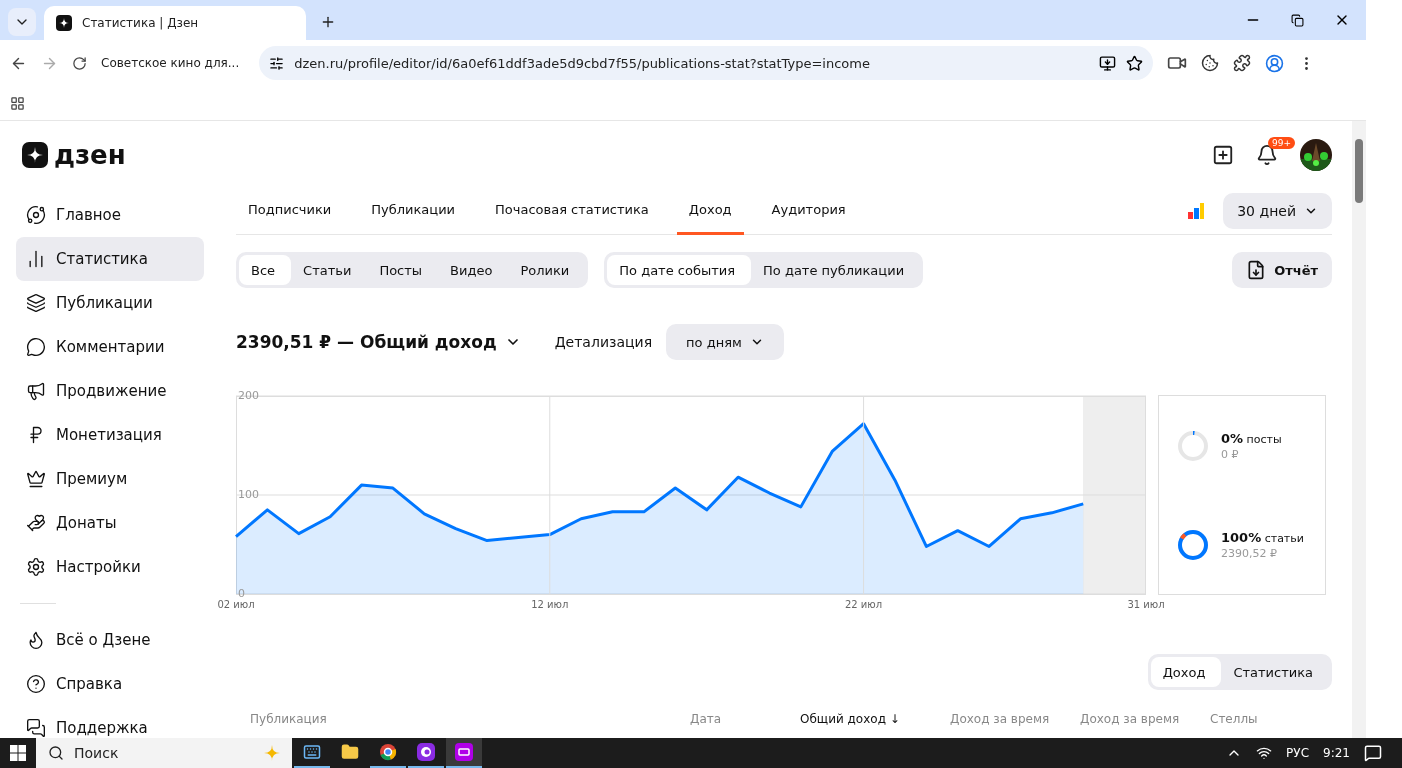  What do you see at coordinates (110, 259) in the screenshot?
I see `sidebar-item: Статистика` at bounding box center [110, 259].